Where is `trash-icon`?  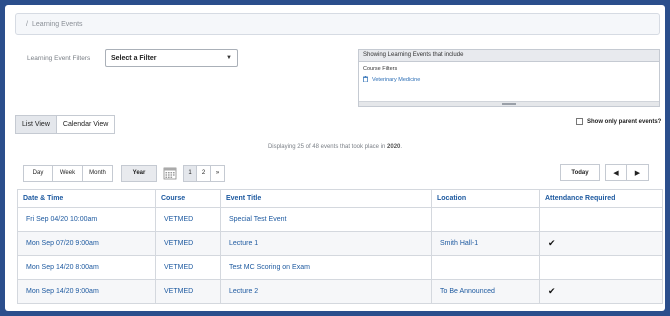
trash-icon is located at coordinates (365, 79).